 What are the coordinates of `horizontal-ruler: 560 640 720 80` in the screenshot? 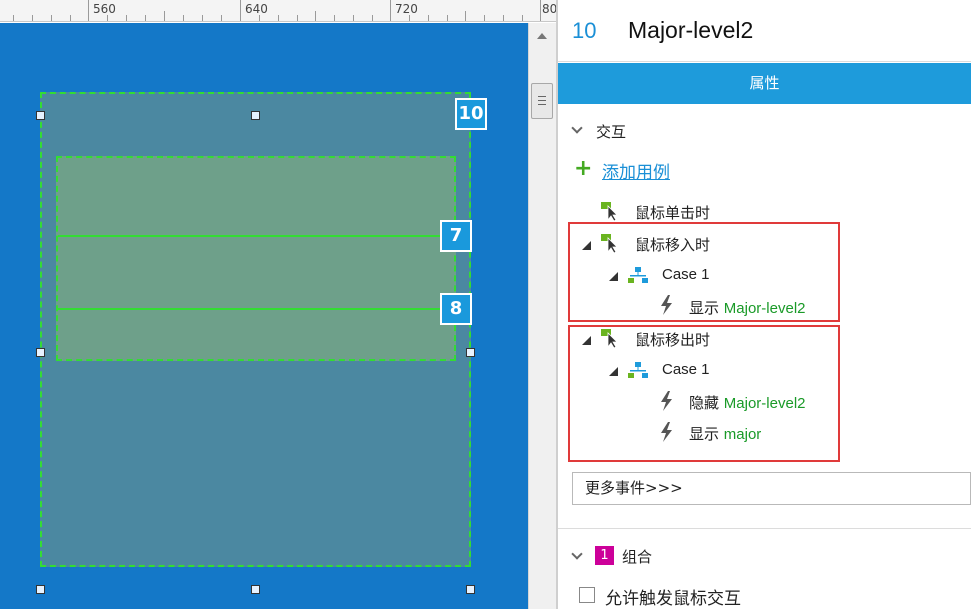 It's located at (279, 11).